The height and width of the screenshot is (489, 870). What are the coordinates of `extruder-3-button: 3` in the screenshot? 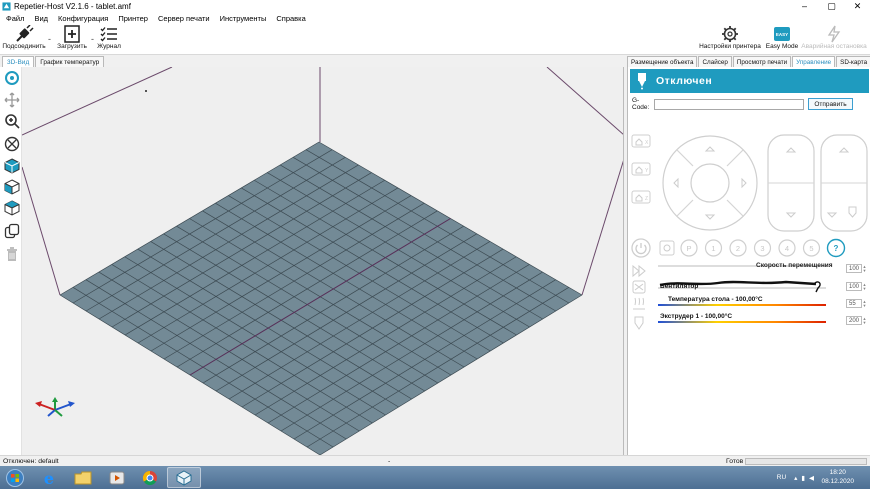 It's located at (762, 248).